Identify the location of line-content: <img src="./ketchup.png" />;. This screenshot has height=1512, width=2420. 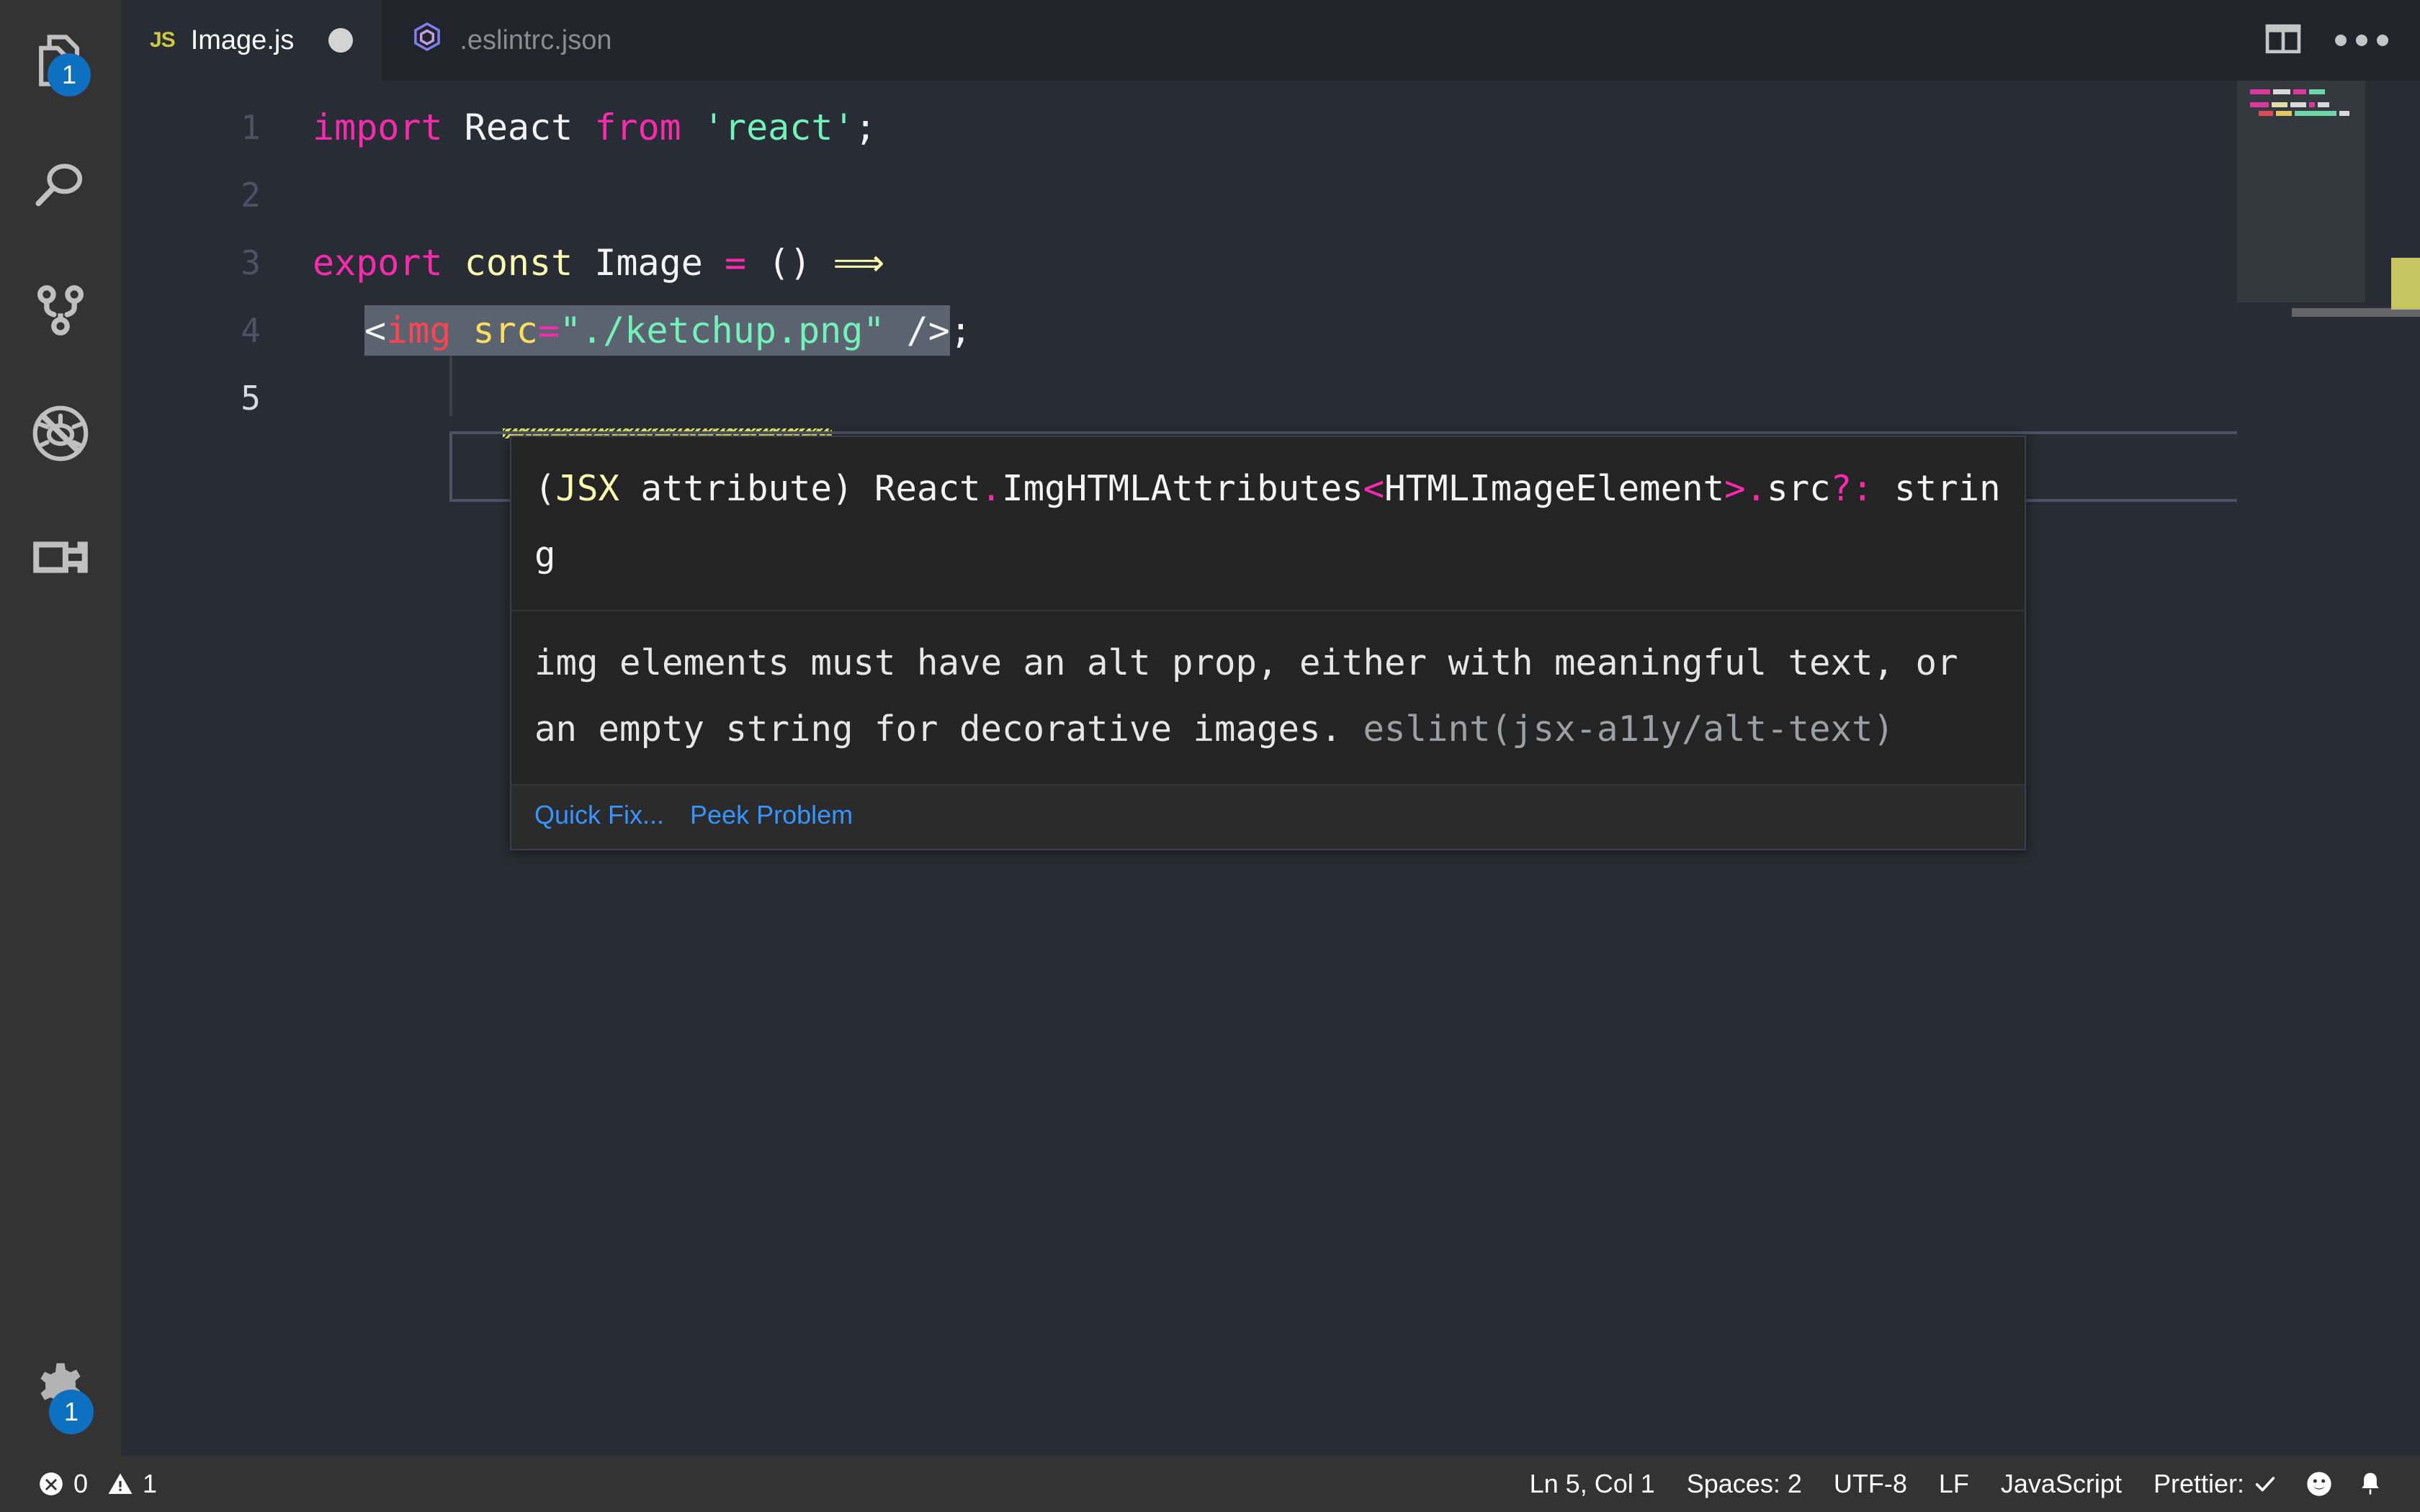
(637, 330).